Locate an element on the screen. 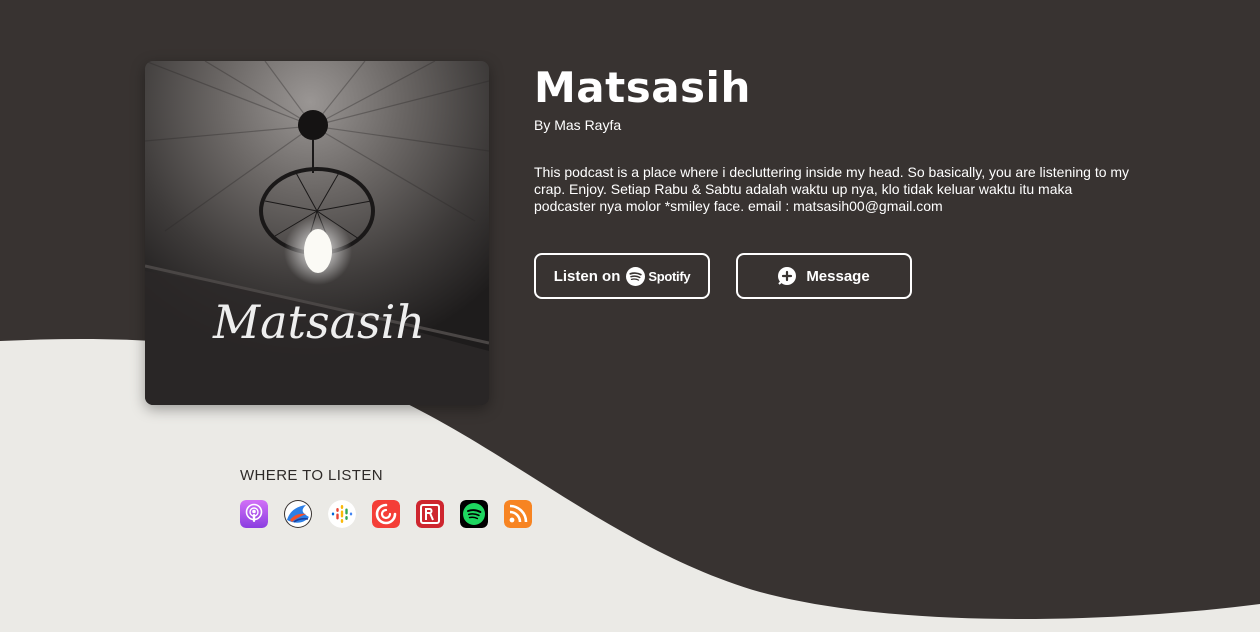 This screenshot has height=632, width=1260. pocket-casts-icon is located at coordinates (386, 514).